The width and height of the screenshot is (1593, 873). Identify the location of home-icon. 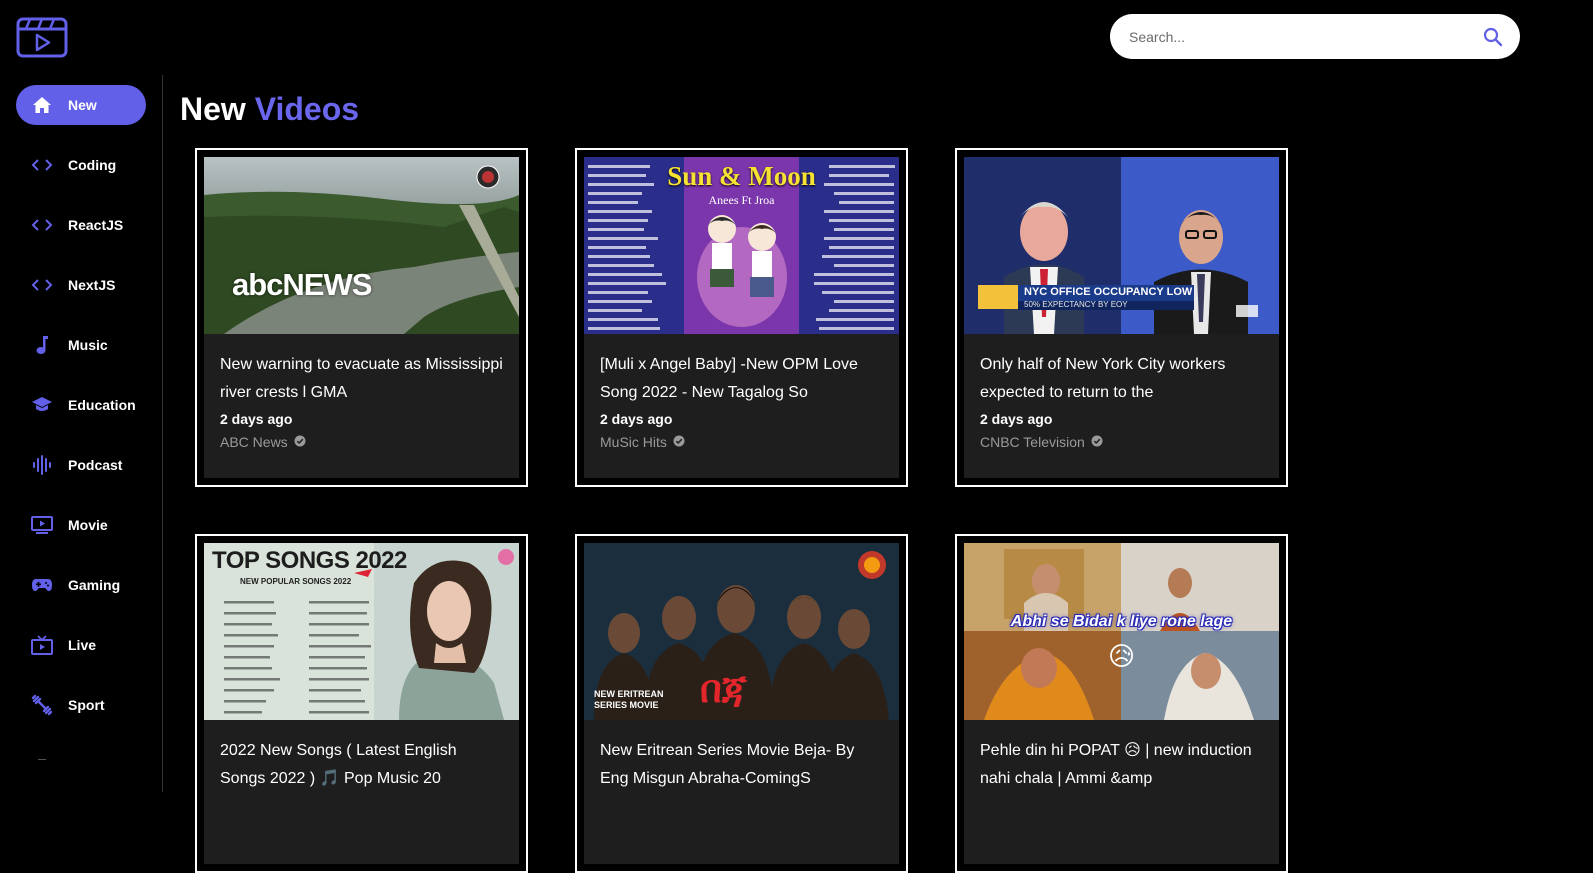
(42, 105).